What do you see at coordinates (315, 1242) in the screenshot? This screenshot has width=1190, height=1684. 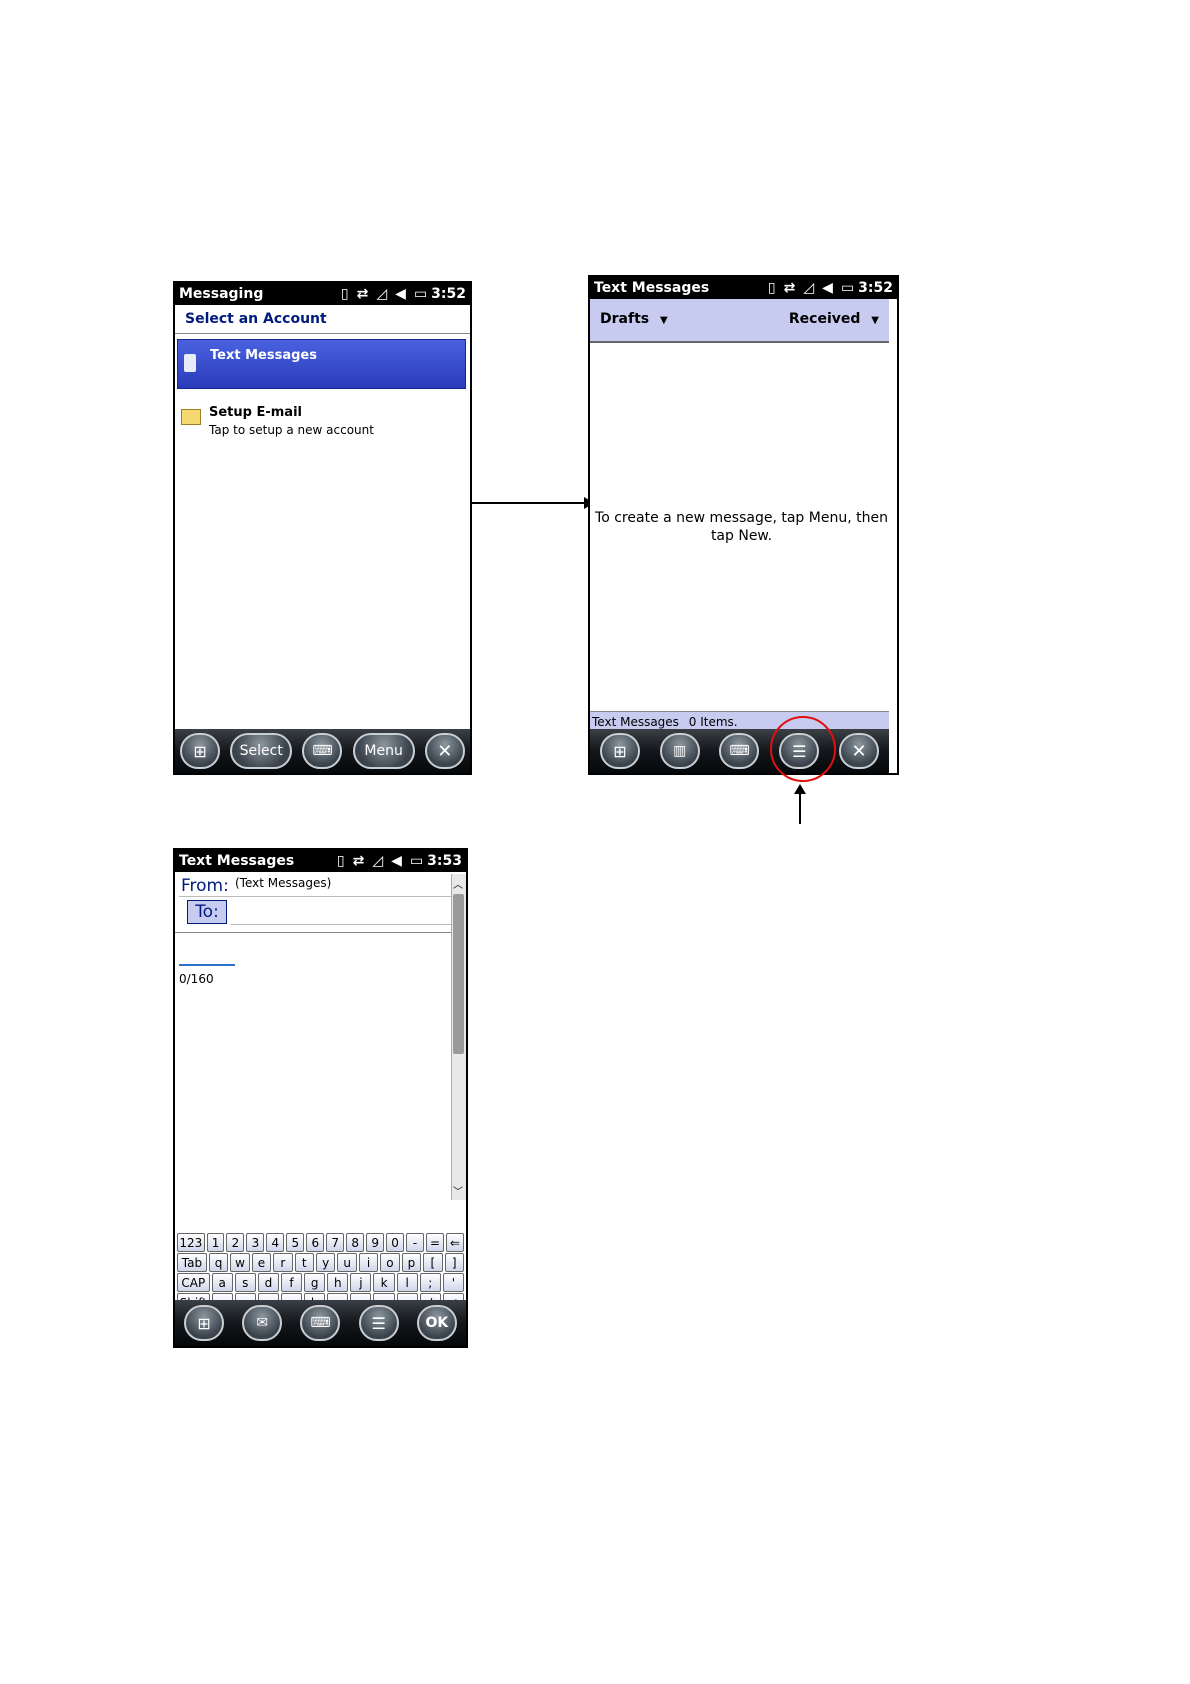 I see `keyboard-key: 6` at bounding box center [315, 1242].